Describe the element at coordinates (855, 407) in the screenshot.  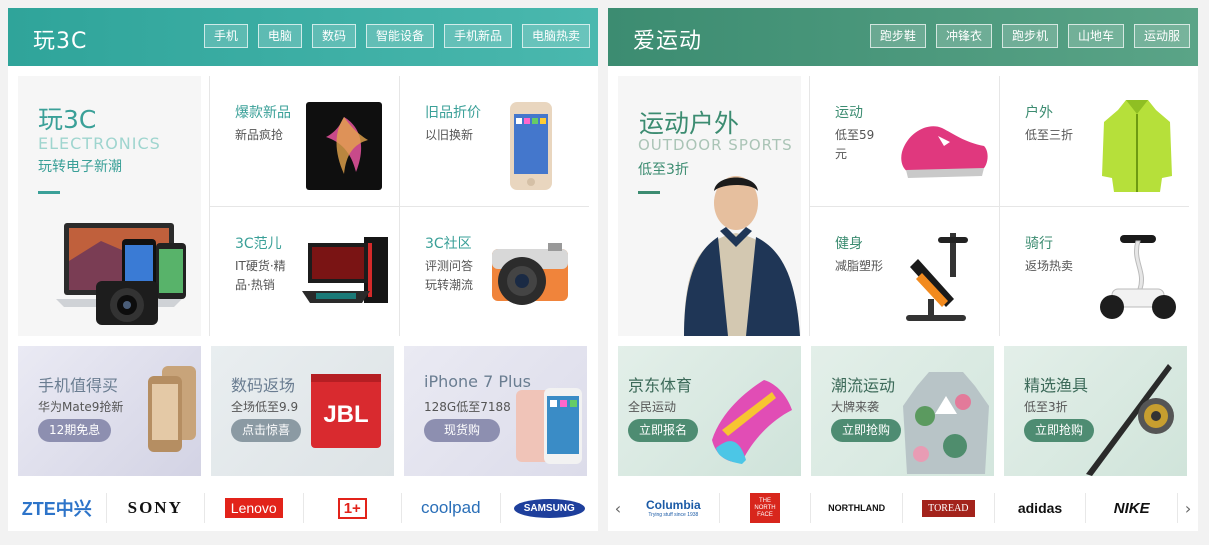
I see `promo-desc: 大牌来袭` at that location.